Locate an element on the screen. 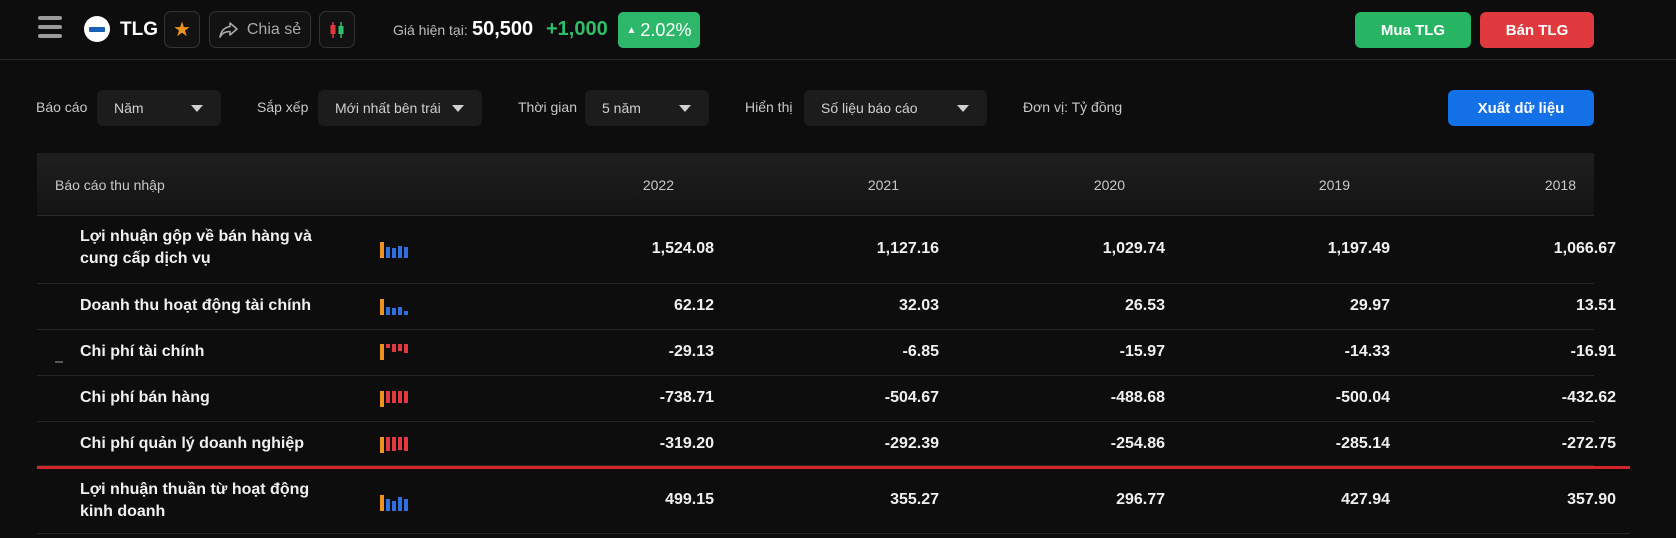 This screenshot has height=538, width=1676. row-marker is located at coordinates (59, 362).